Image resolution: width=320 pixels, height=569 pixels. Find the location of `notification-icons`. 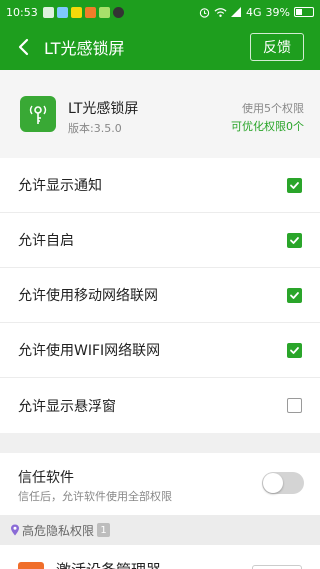

notification-icons is located at coordinates (83, 12).